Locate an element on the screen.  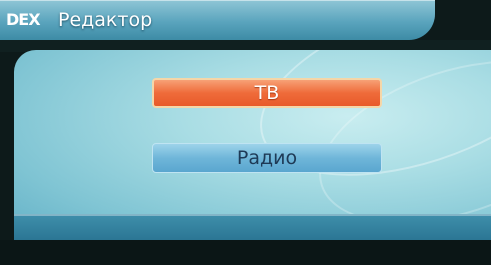
radio-button-label: Радио is located at coordinates (267, 158).